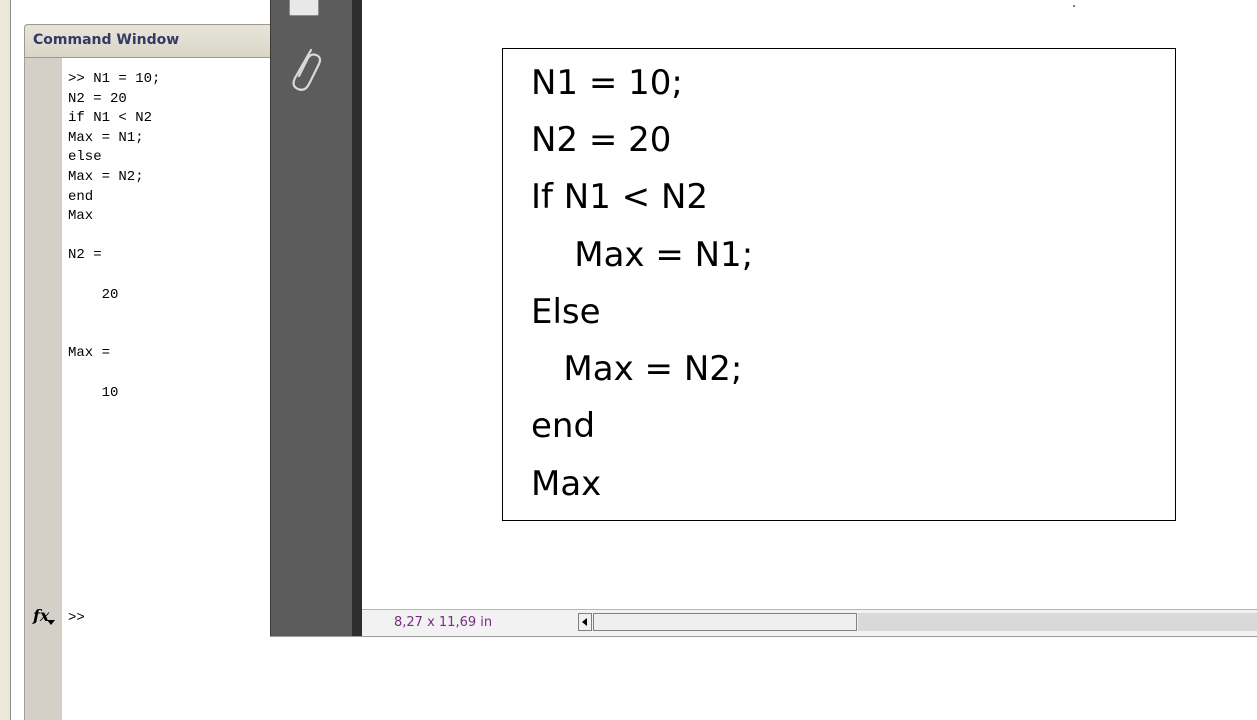 The image size is (1257, 720). What do you see at coordinates (620, 197) in the screenshot?
I see `code-line: If N1 < N2` at bounding box center [620, 197].